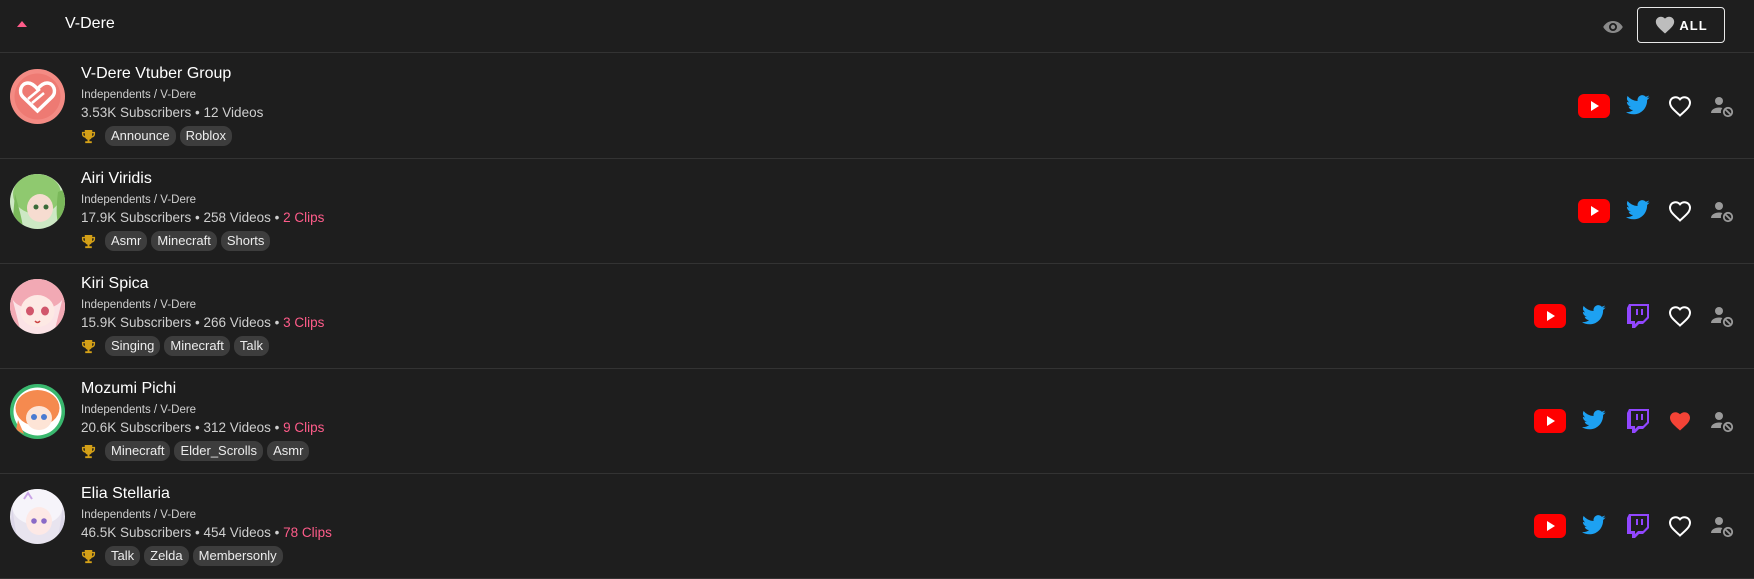  Describe the element at coordinates (182, 322) in the screenshot. I see `channel-stats-text: 15.9K Subscribers • 266 Videos •` at that location.